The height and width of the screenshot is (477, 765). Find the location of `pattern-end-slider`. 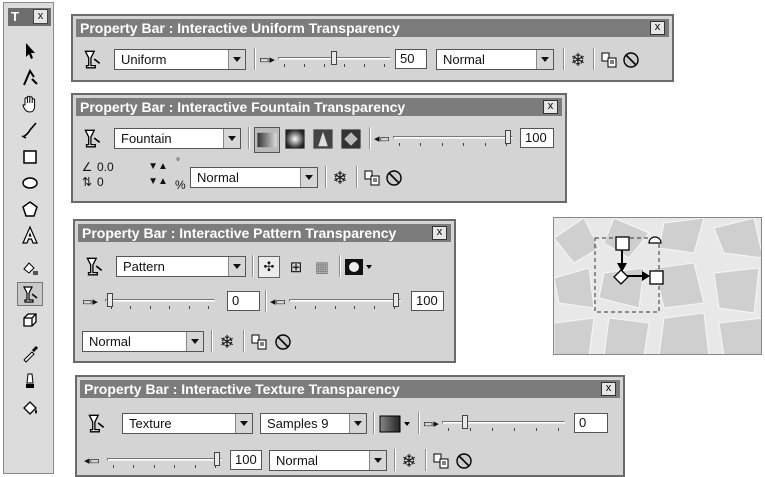

pattern-end-slider is located at coordinates (345, 301).